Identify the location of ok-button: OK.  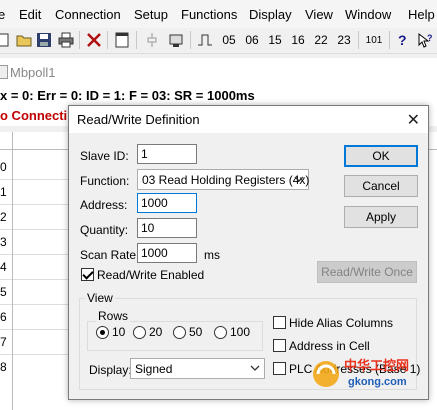
(381, 156).